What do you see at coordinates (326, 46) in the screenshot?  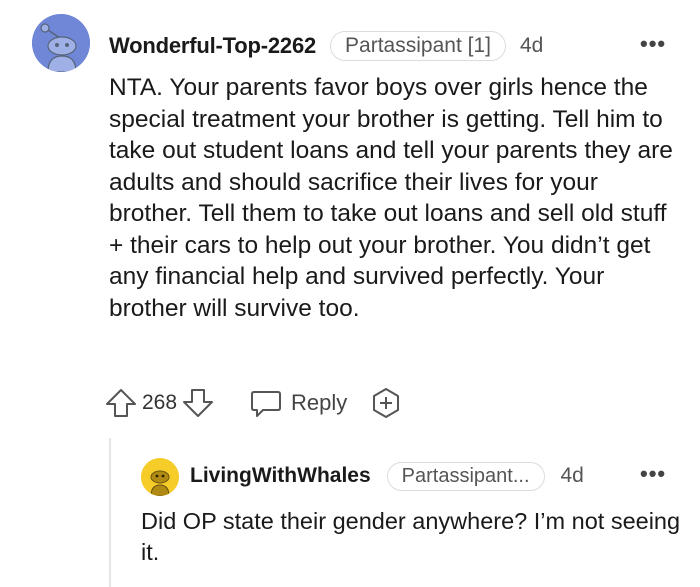 I see `comment-header: Wonderful-Top-2262 Partassipant [1] 4d` at bounding box center [326, 46].